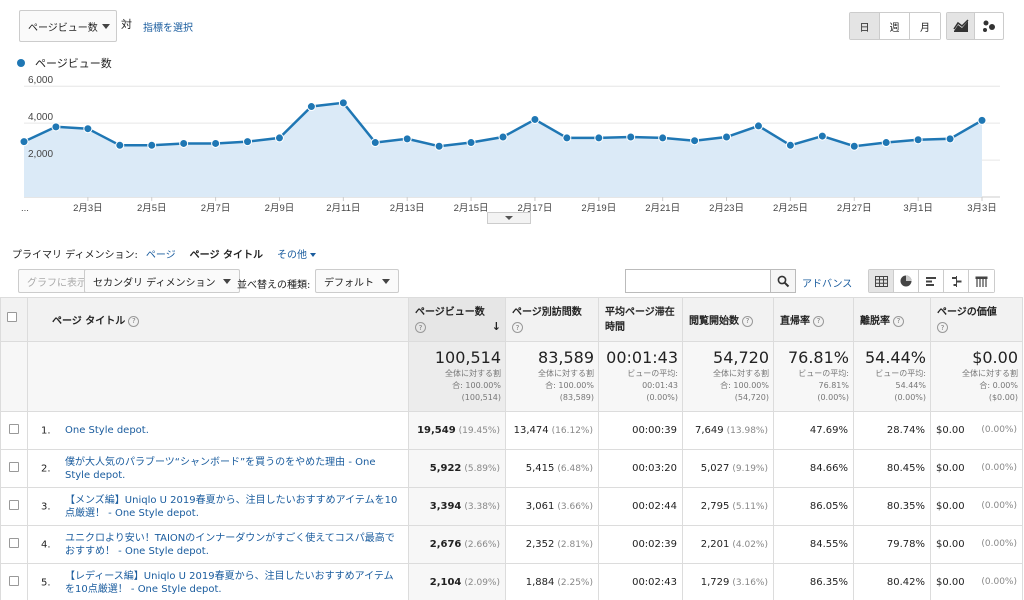  I want to click on advanced-filter-link: アドバンス, so click(827, 282).